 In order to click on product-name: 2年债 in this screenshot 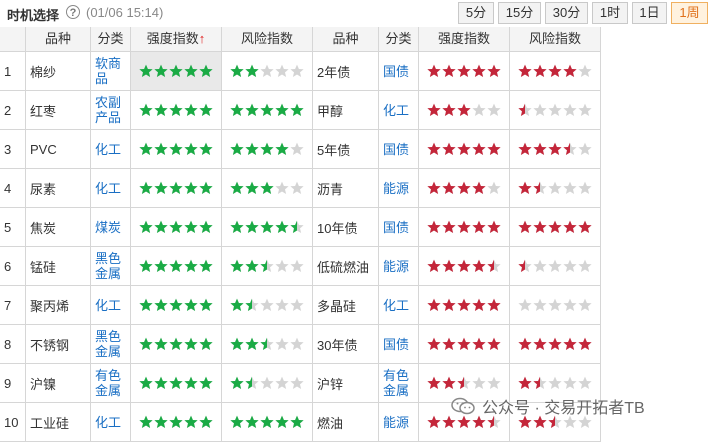, I will do `click(346, 71)`.